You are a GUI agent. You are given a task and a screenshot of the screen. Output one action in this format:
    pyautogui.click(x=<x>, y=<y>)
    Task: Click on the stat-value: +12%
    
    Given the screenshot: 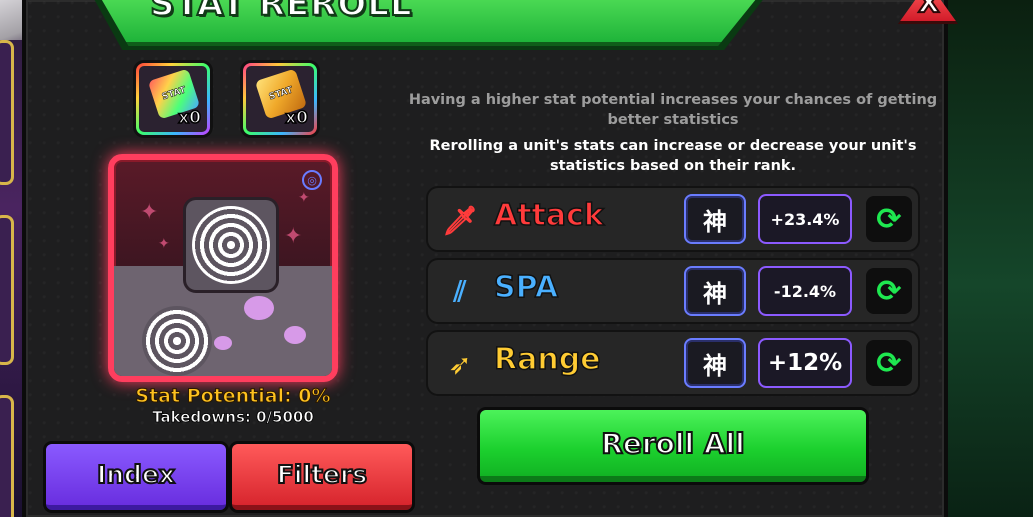 What is the action you would take?
    pyautogui.click(x=805, y=363)
    